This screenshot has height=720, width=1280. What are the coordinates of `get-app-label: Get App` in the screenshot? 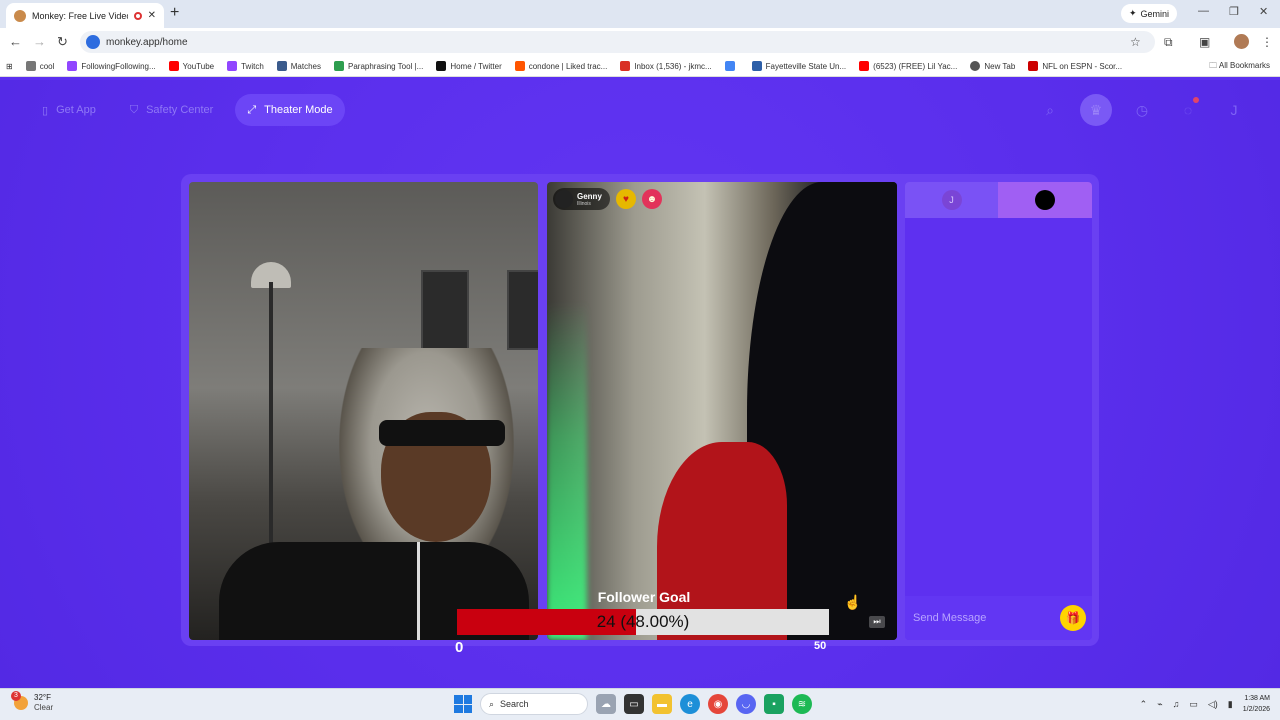 It's located at (76, 110).